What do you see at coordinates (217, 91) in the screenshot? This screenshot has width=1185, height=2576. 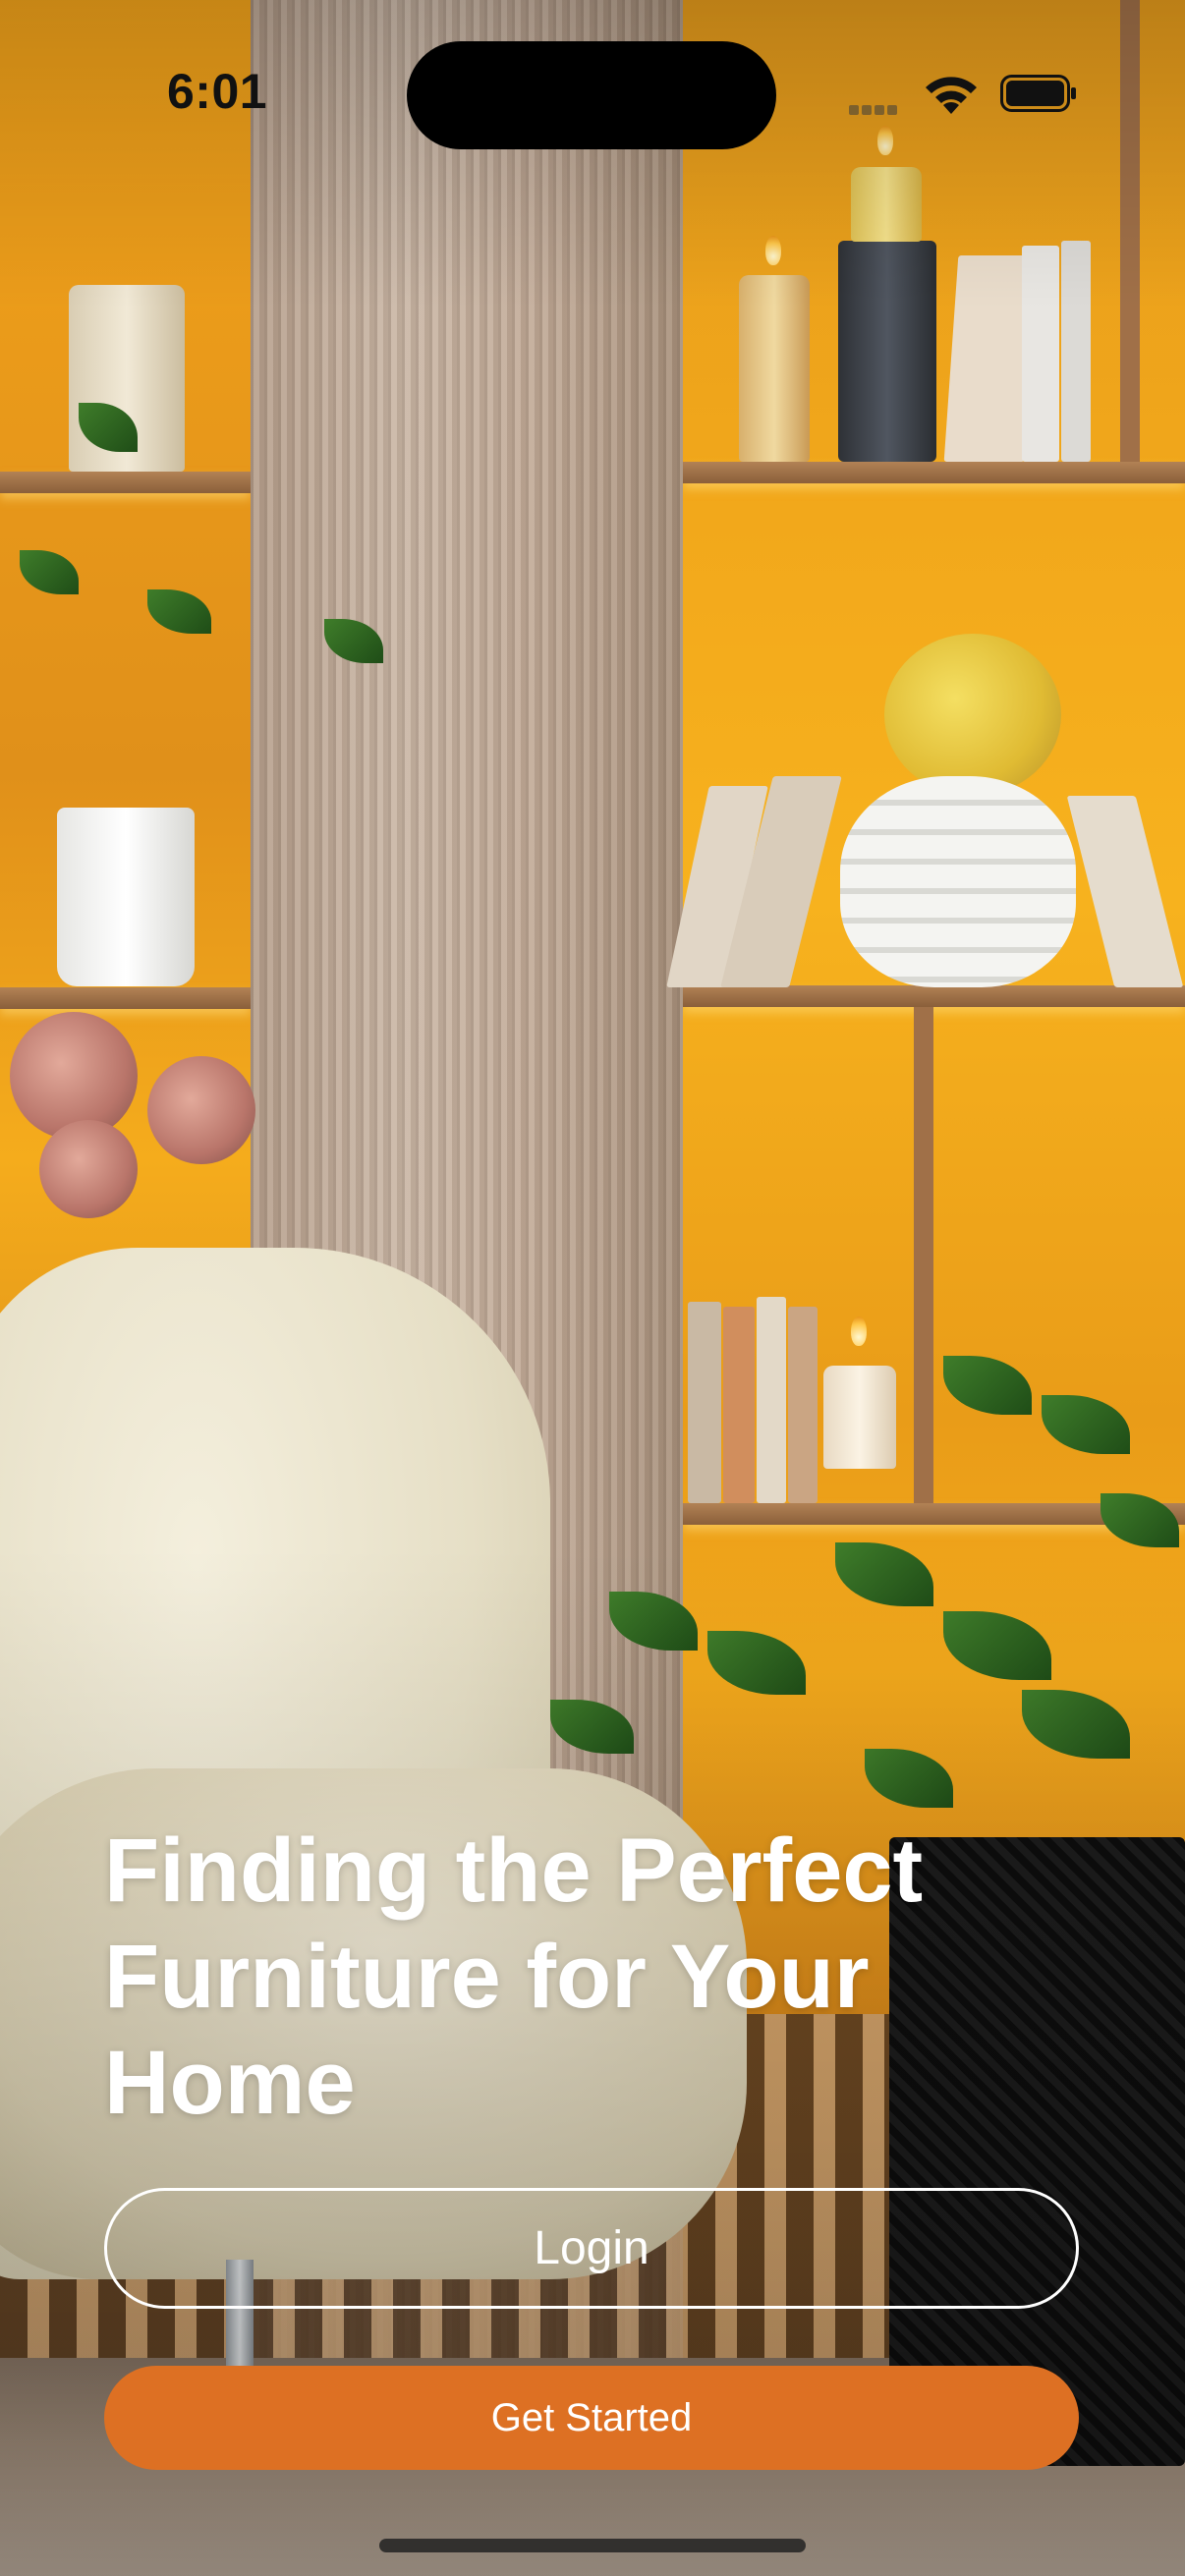 I see `status-time: 6:01` at bounding box center [217, 91].